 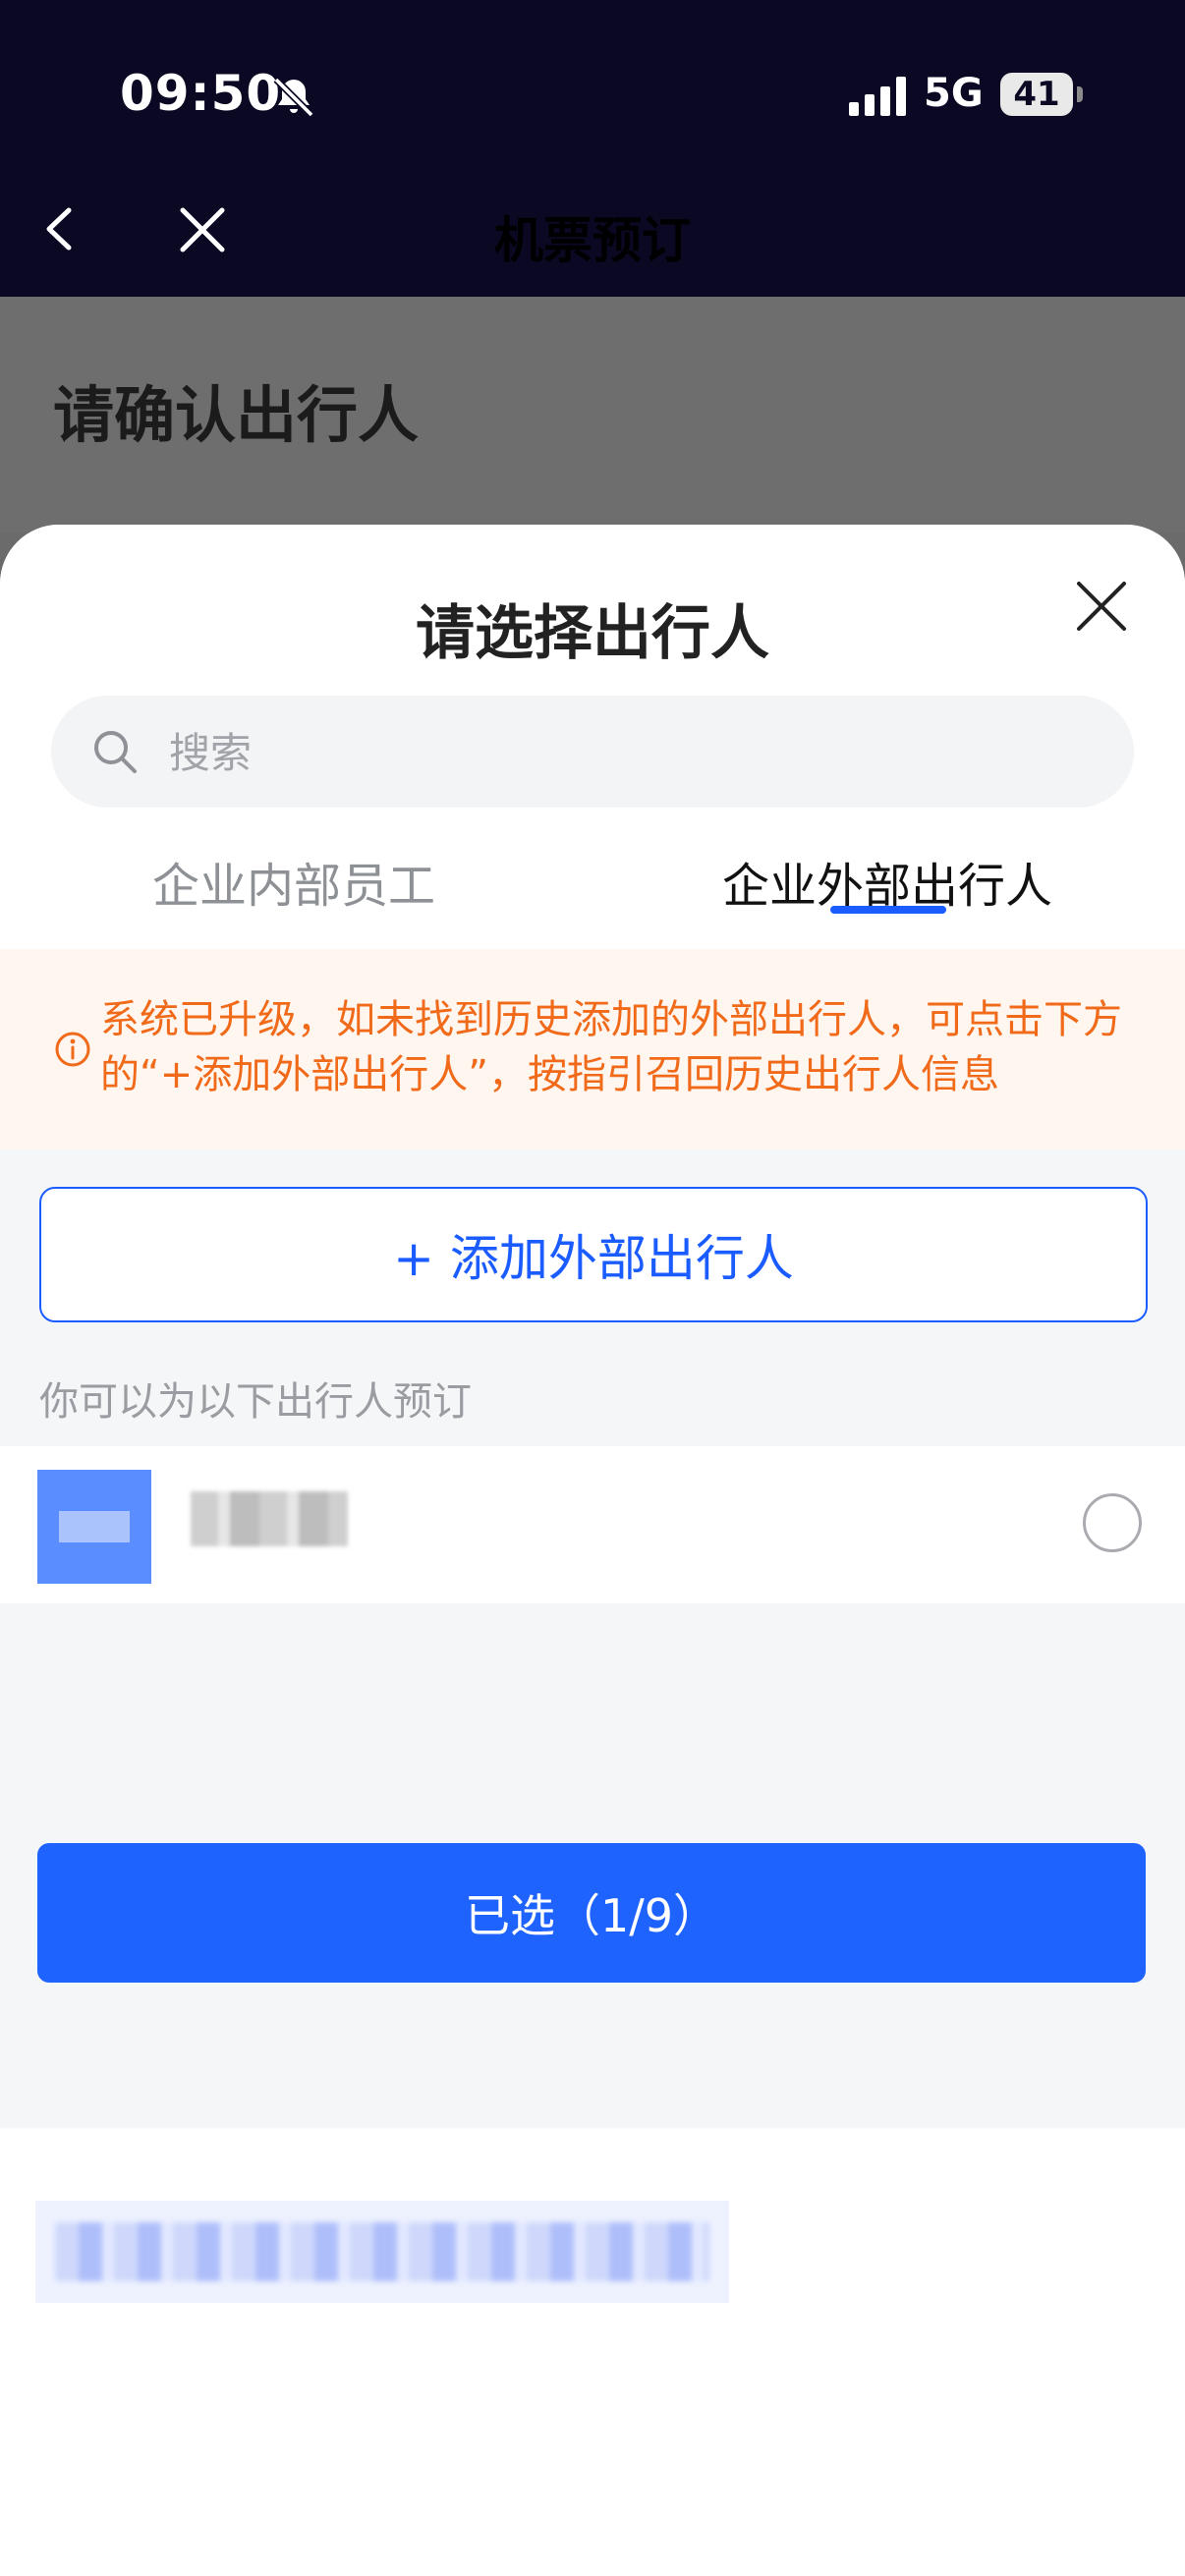 What do you see at coordinates (954, 93) in the screenshot?
I see `network-label: 5G` at bounding box center [954, 93].